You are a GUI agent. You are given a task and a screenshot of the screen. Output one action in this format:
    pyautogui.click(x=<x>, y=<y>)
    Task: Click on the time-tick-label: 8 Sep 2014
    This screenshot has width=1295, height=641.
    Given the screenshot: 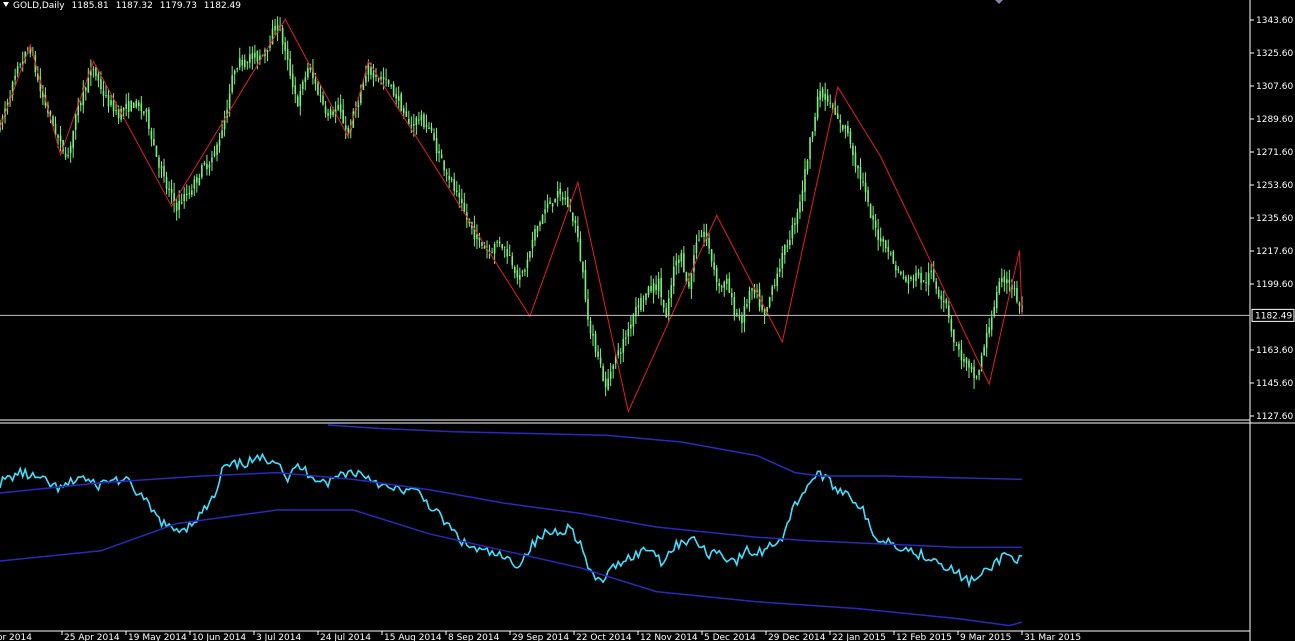 What is the action you would take?
    pyautogui.click(x=474, y=637)
    